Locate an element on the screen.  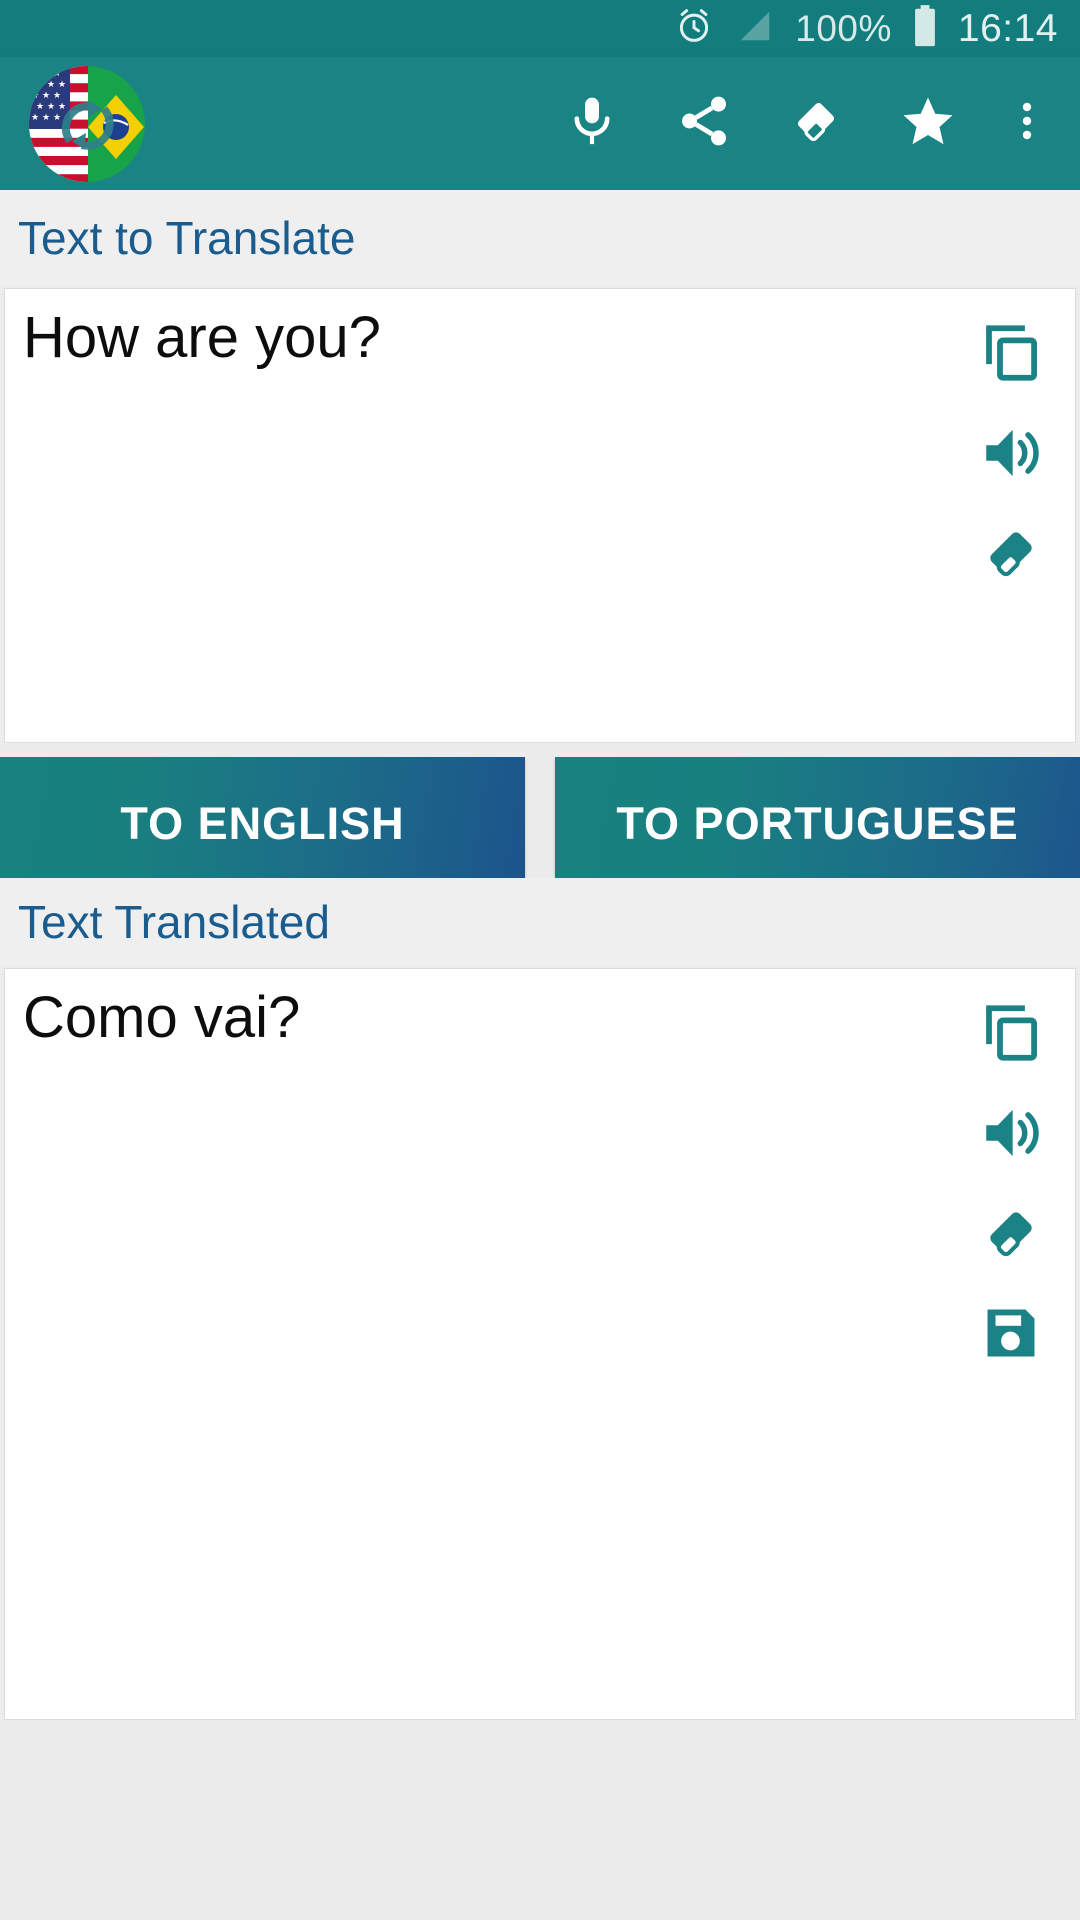
input-actions is located at coordinates (1011, 455).